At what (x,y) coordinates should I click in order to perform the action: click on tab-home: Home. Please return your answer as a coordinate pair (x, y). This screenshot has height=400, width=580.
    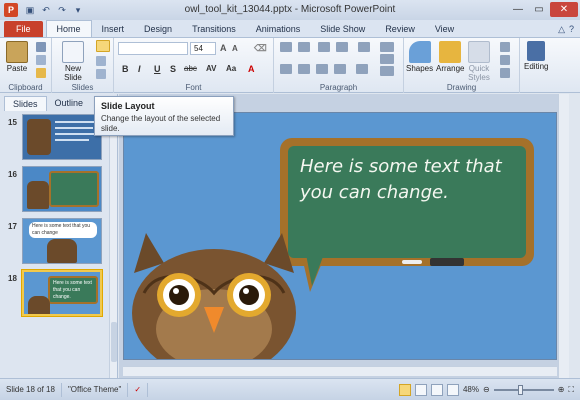
    Looking at the image, I should click on (68, 28).